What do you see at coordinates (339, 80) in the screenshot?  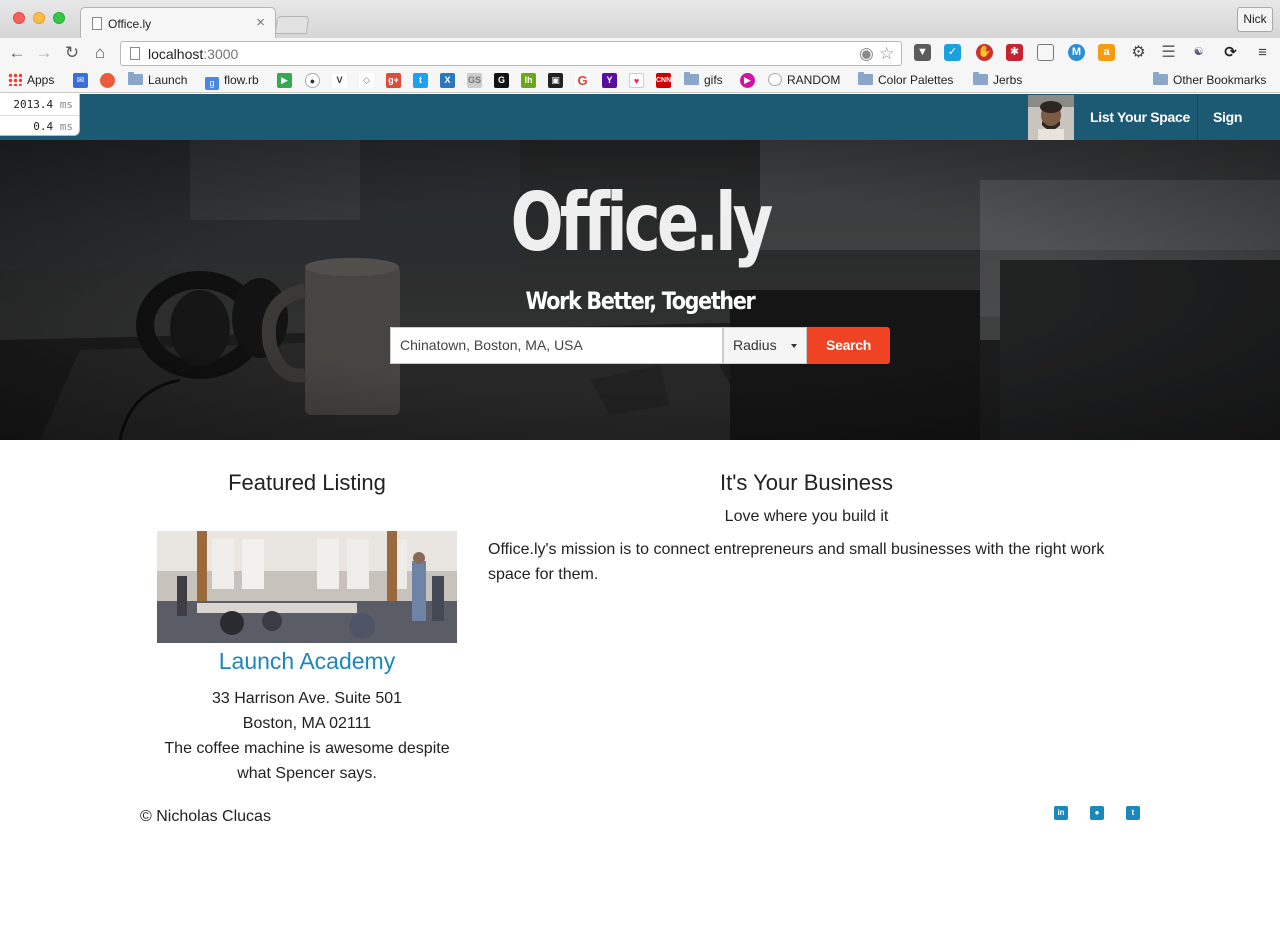 I see `v-icon: V` at bounding box center [339, 80].